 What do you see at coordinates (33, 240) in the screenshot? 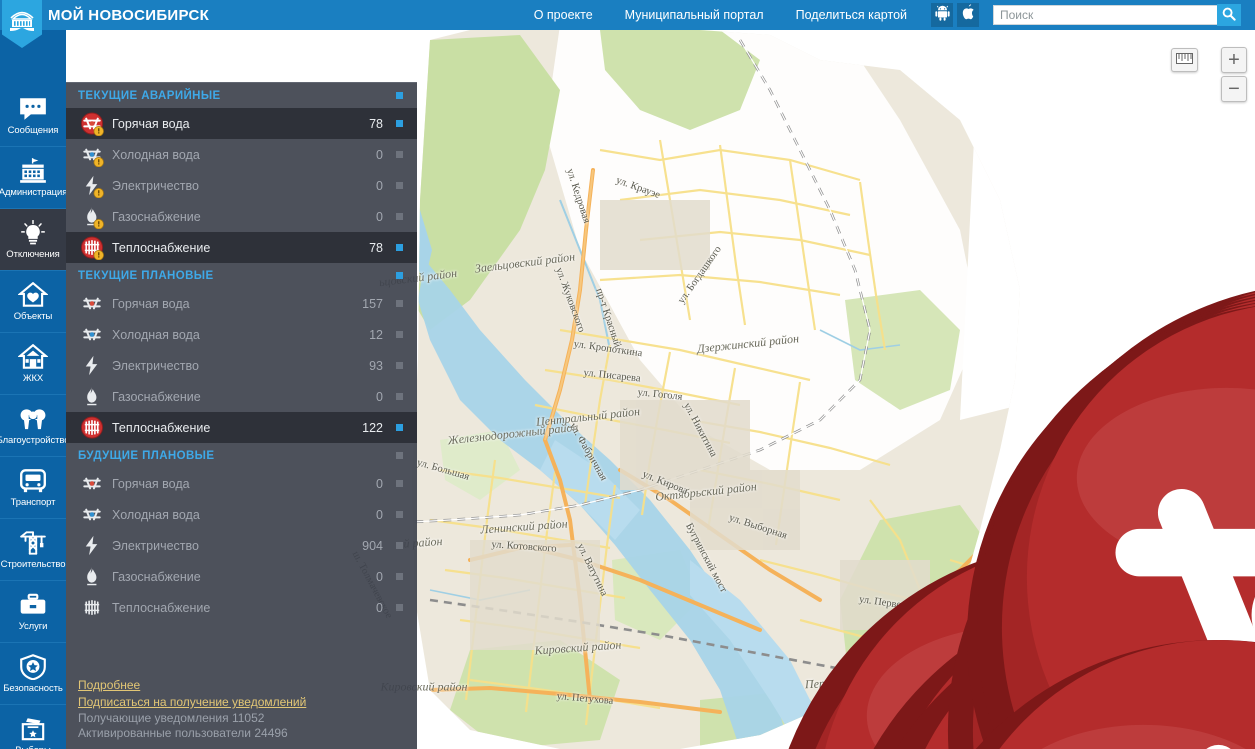
I see `rail-item-2: Отключения` at bounding box center [33, 240].